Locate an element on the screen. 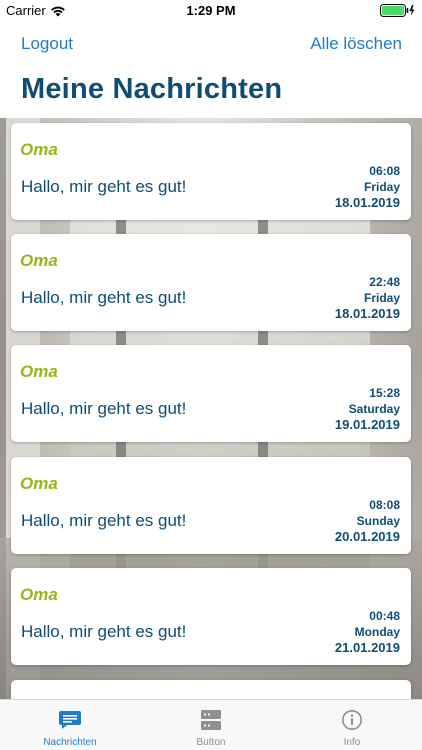 The width and height of the screenshot is (422, 750). tab-info: Info is located at coordinates (352, 725).